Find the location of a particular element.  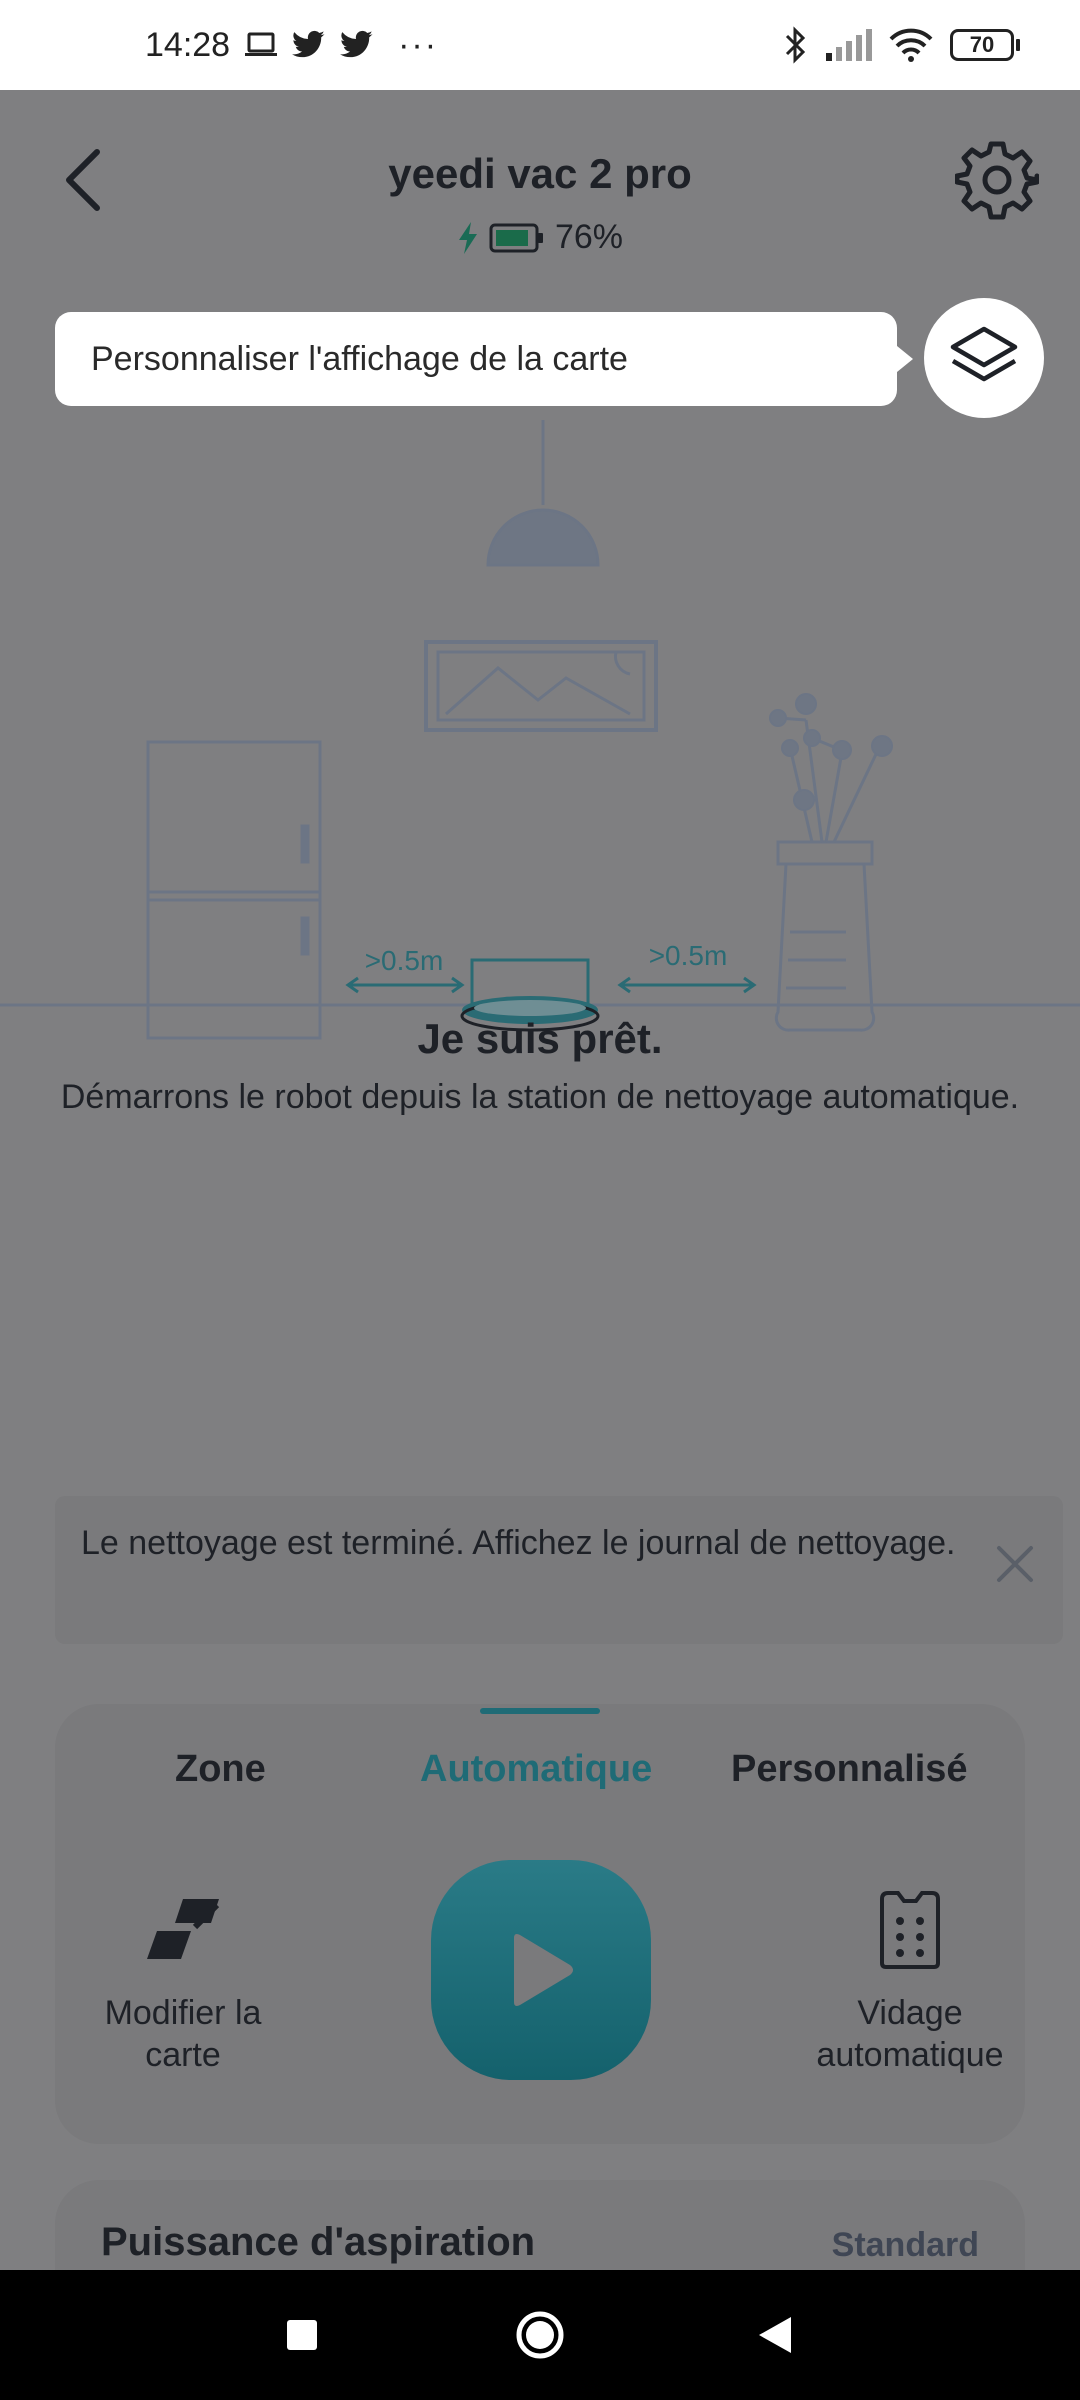

recents-button is located at coordinates (302, 2335).